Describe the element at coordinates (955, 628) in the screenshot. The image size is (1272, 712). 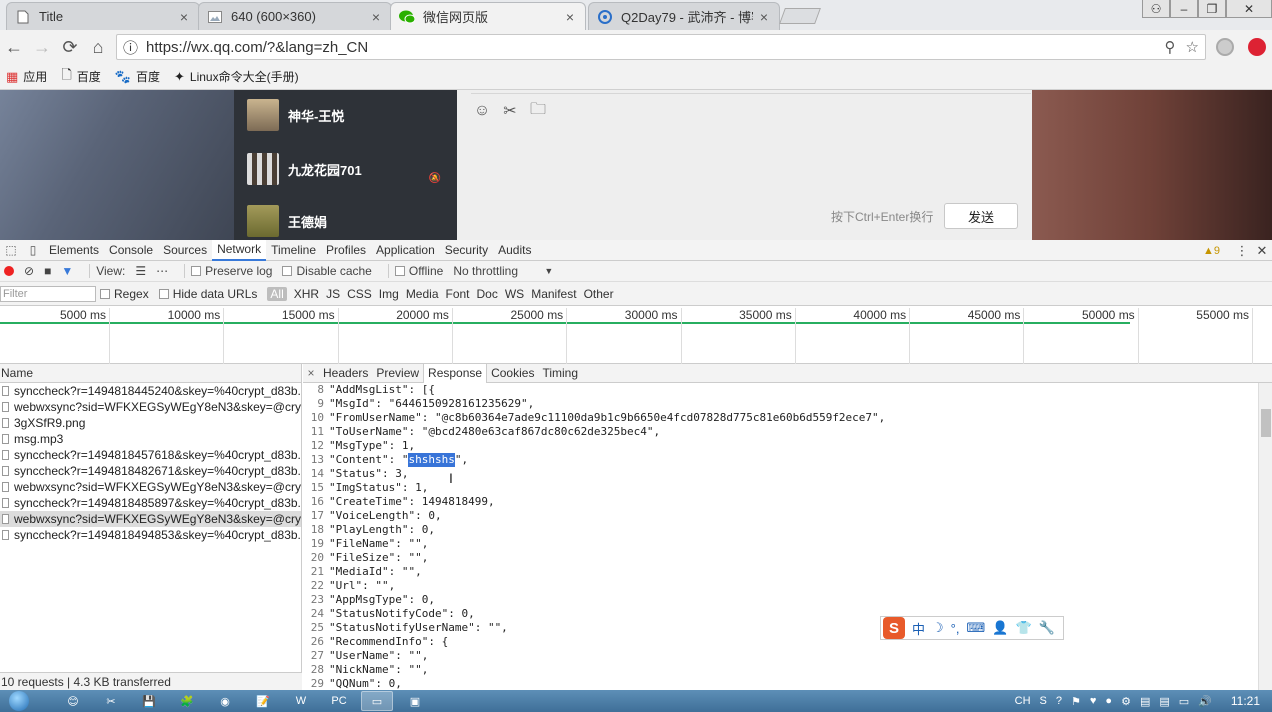
I see `punctuation-icon: °,` at that location.